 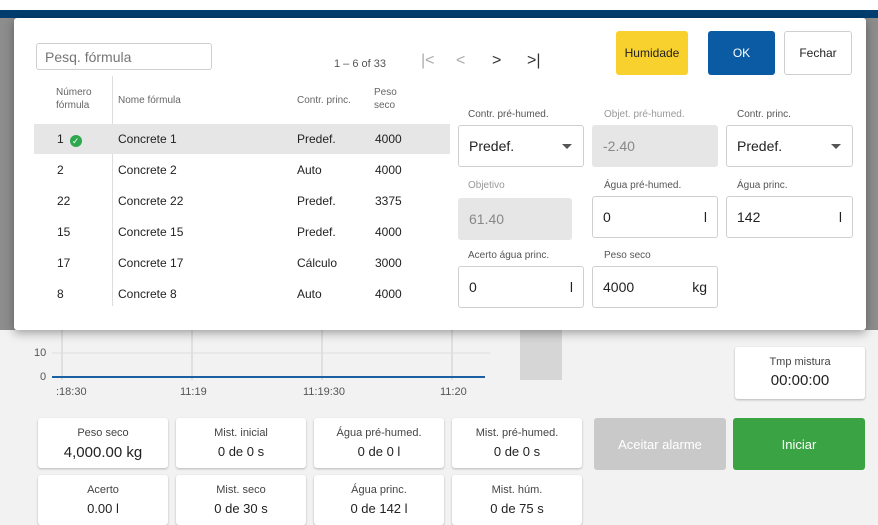 What do you see at coordinates (655, 146) in the screenshot?
I see `prehumid-target-field: -2.40` at bounding box center [655, 146].